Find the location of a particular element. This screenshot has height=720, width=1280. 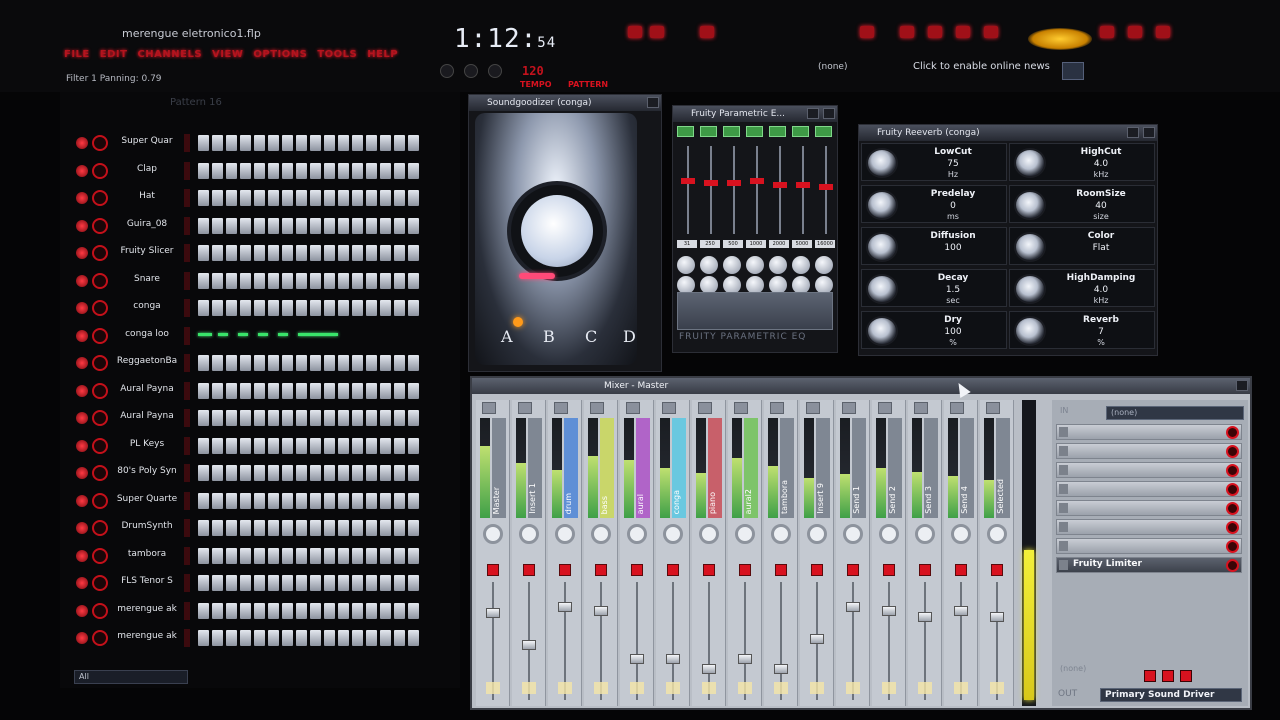

channel-row: Fruity Slicer is located at coordinates (258, 253).